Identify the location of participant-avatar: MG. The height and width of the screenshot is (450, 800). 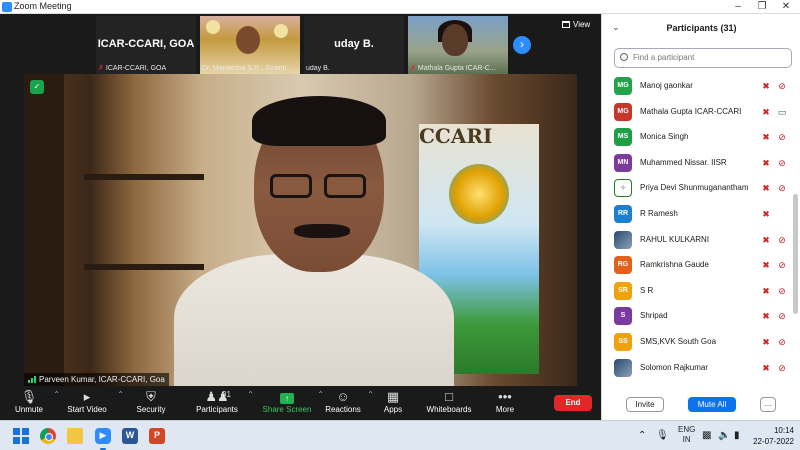
(623, 111).